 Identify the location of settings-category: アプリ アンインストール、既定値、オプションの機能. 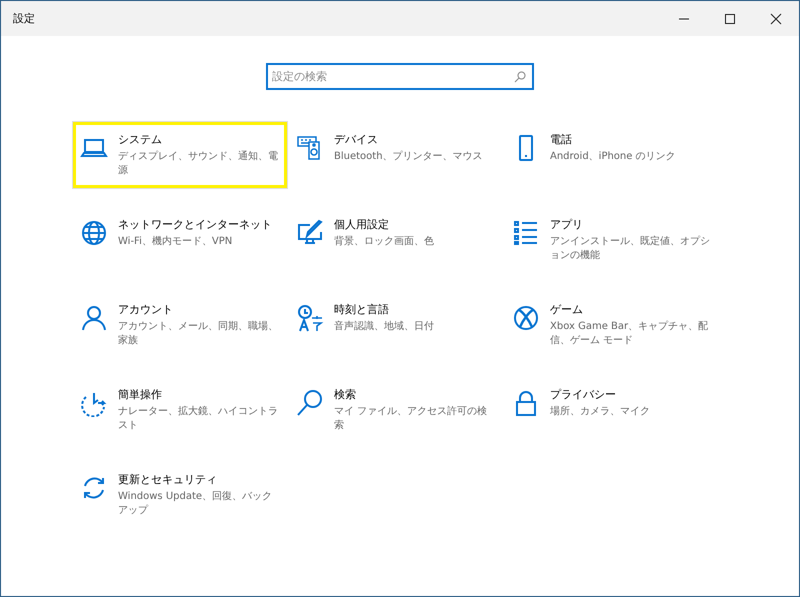
(612, 240).